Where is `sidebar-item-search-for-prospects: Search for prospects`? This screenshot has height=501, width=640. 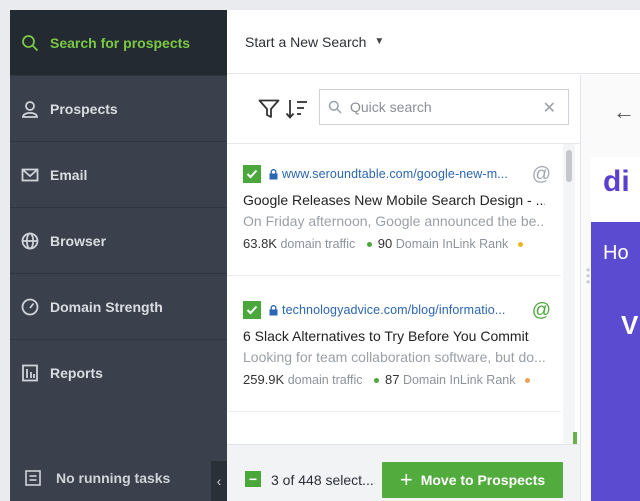 sidebar-item-search-for-prospects: Search for prospects is located at coordinates (118, 43).